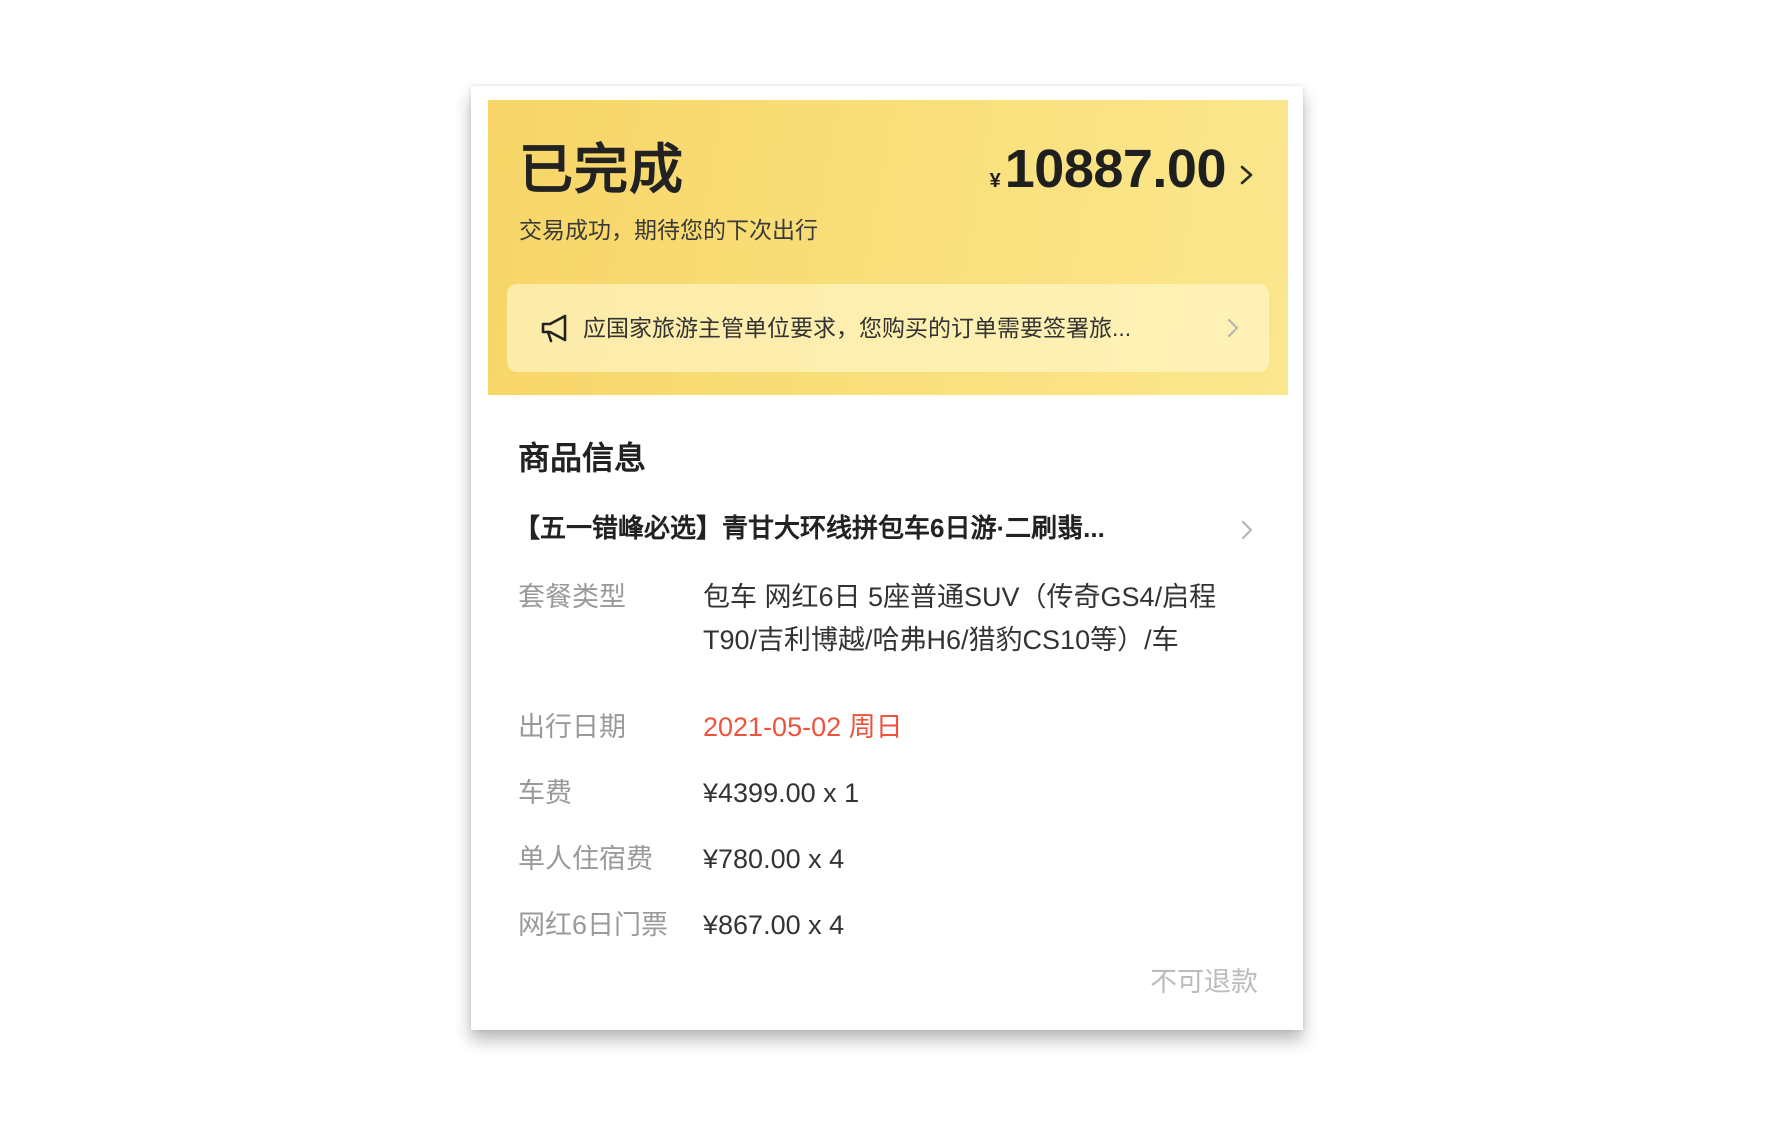 This screenshot has width=1780, height=1146. Describe the element at coordinates (1115, 169) in the screenshot. I see `order-total-amount: 10887.00` at that location.